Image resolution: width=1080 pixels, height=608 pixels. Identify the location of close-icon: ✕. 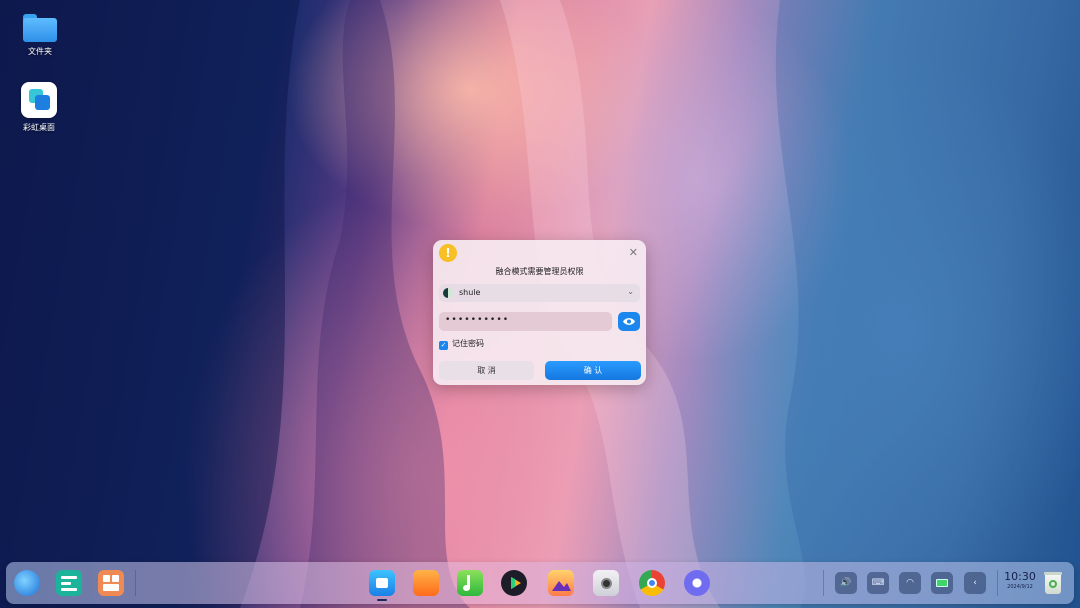
(633, 252).